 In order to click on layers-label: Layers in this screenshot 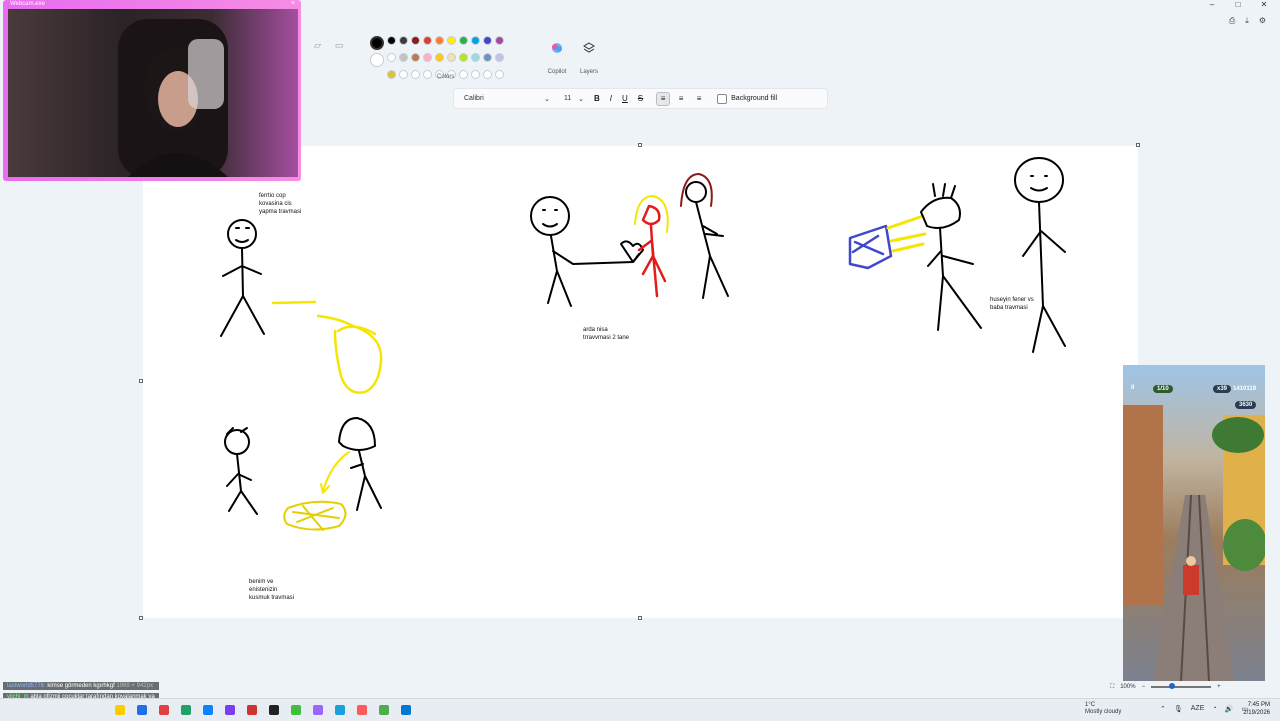, I will do `click(588, 72)`.